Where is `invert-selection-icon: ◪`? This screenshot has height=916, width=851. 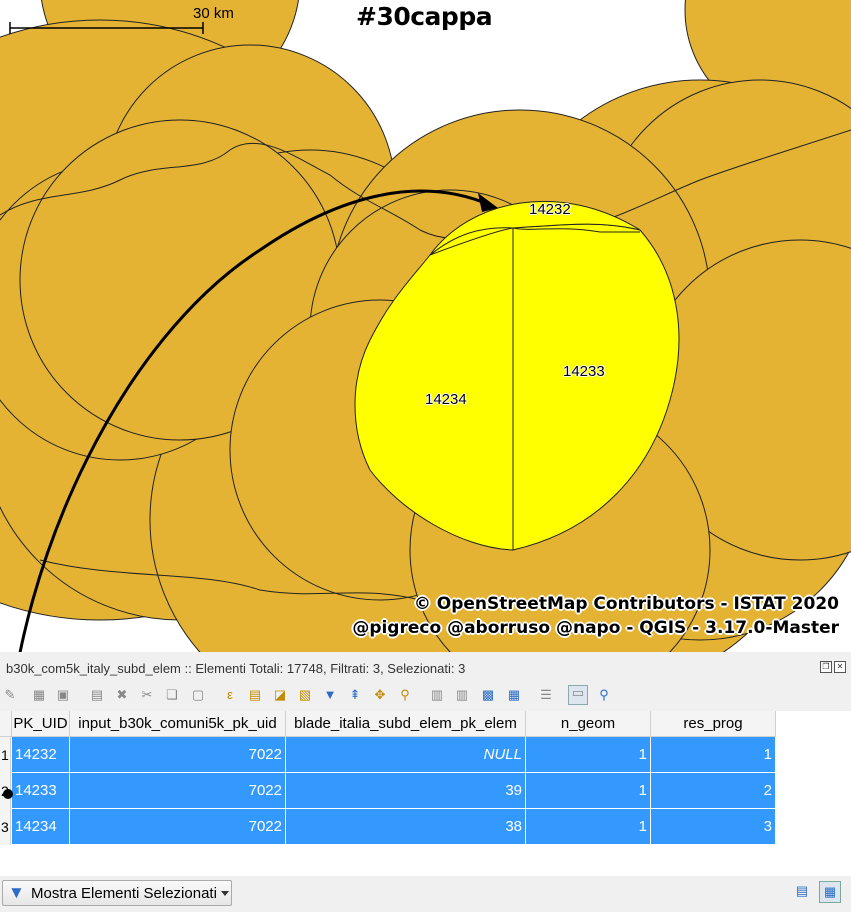 invert-selection-icon: ◪ is located at coordinates (280, 695).